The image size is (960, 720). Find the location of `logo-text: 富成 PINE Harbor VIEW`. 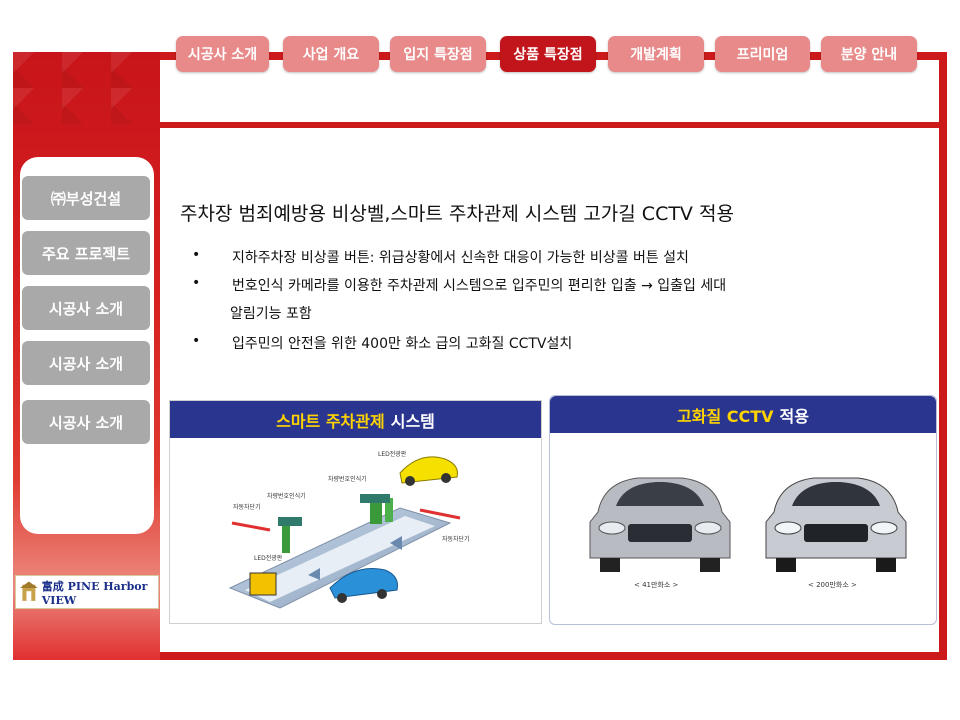

logo-text: 富成 PINE Harbor VIEW is located at coordinates (94, 593).